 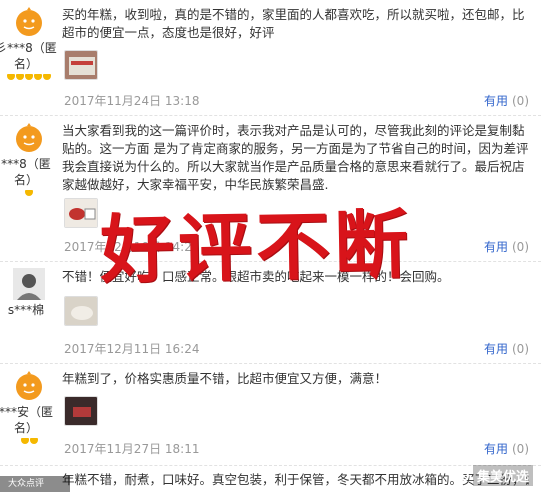 I want to click on corner-badge: 大众点评, so click(x=35, y=484).